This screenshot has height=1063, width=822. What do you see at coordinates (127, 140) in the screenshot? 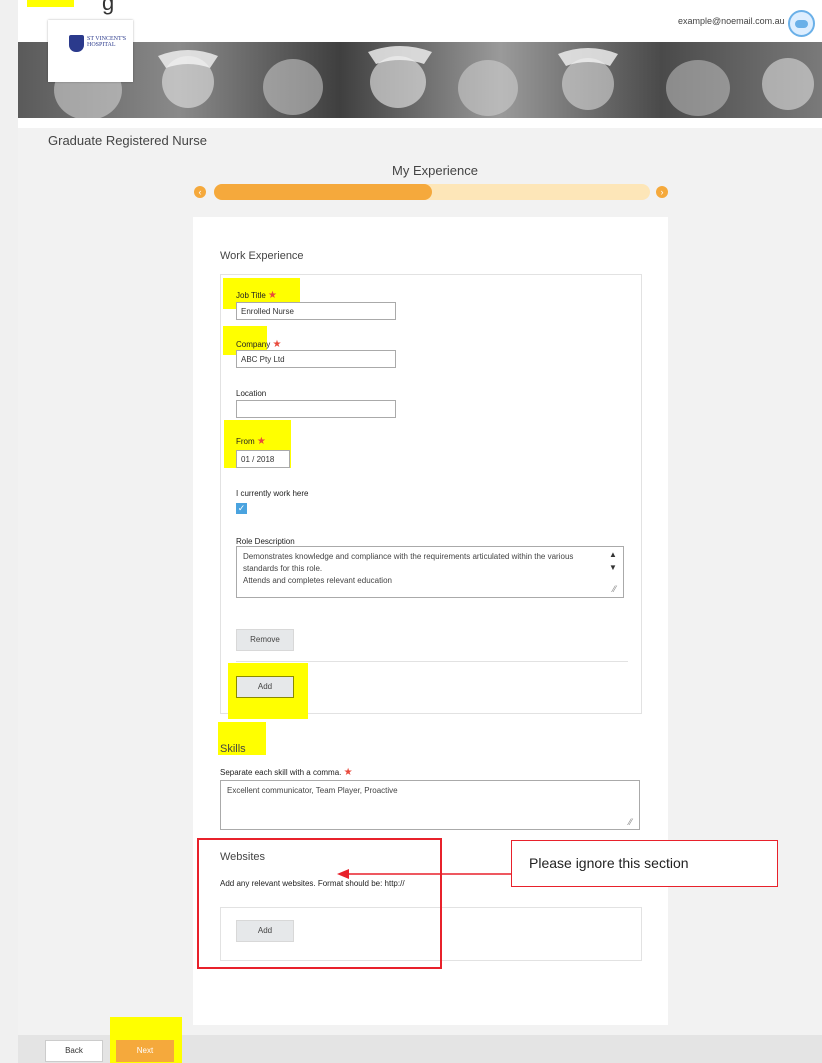
I see `page-title: Graduate Registered Nurse` at bounding box center [127, 140].